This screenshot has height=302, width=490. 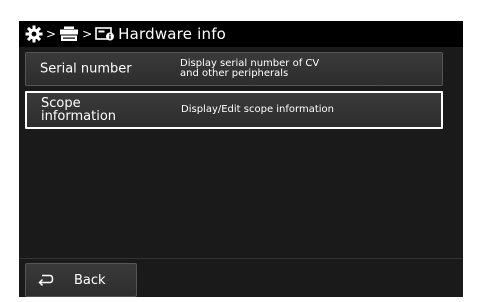 I want to click on hardware-info-icon, so click(x=105, y=34).